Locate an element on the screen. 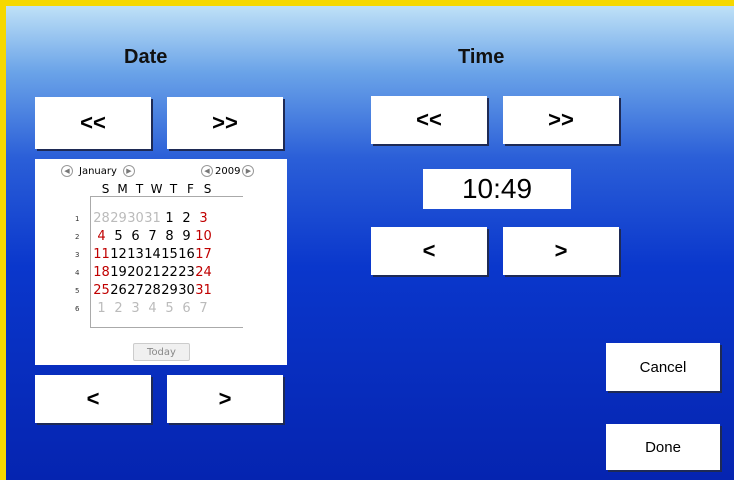 The image size is (734, 480). year-next-icon: ▶ is located at coordinates (248, 171).